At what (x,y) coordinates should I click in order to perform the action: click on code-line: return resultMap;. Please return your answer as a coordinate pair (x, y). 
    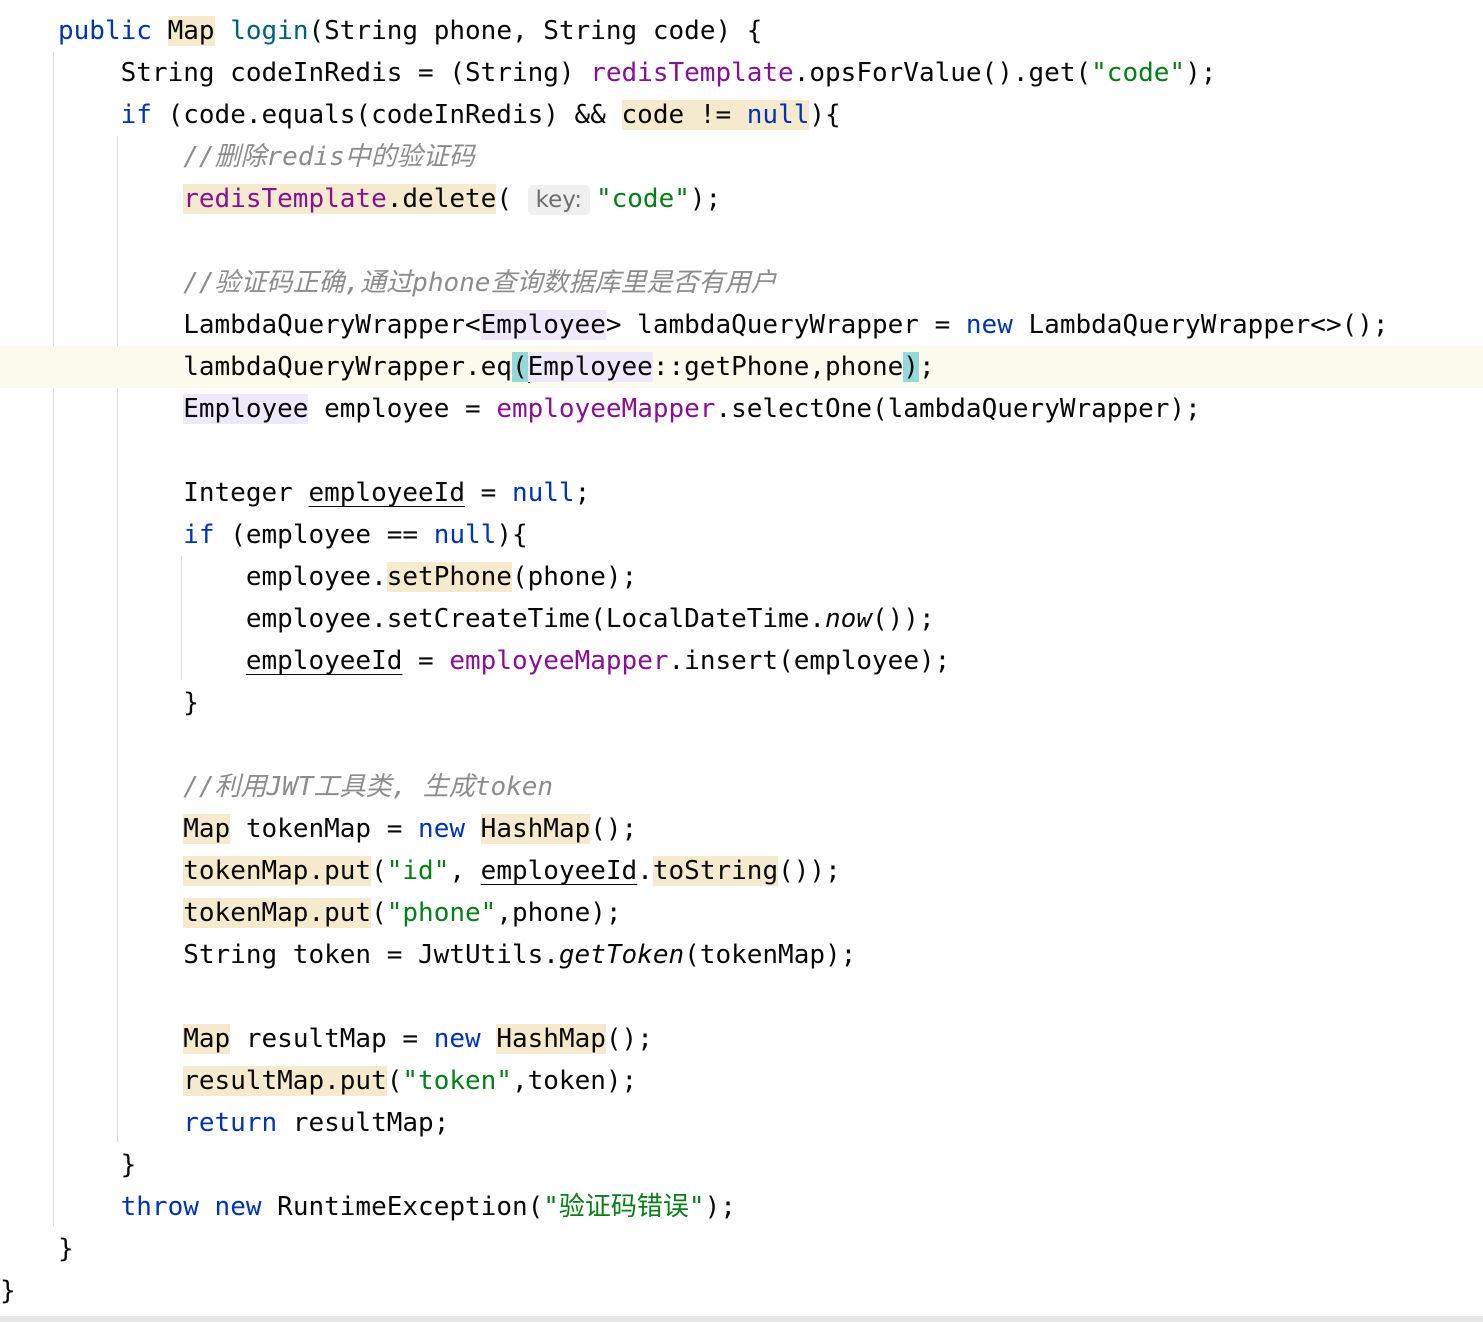
    Looking at the image, I should click on (741, 1123).